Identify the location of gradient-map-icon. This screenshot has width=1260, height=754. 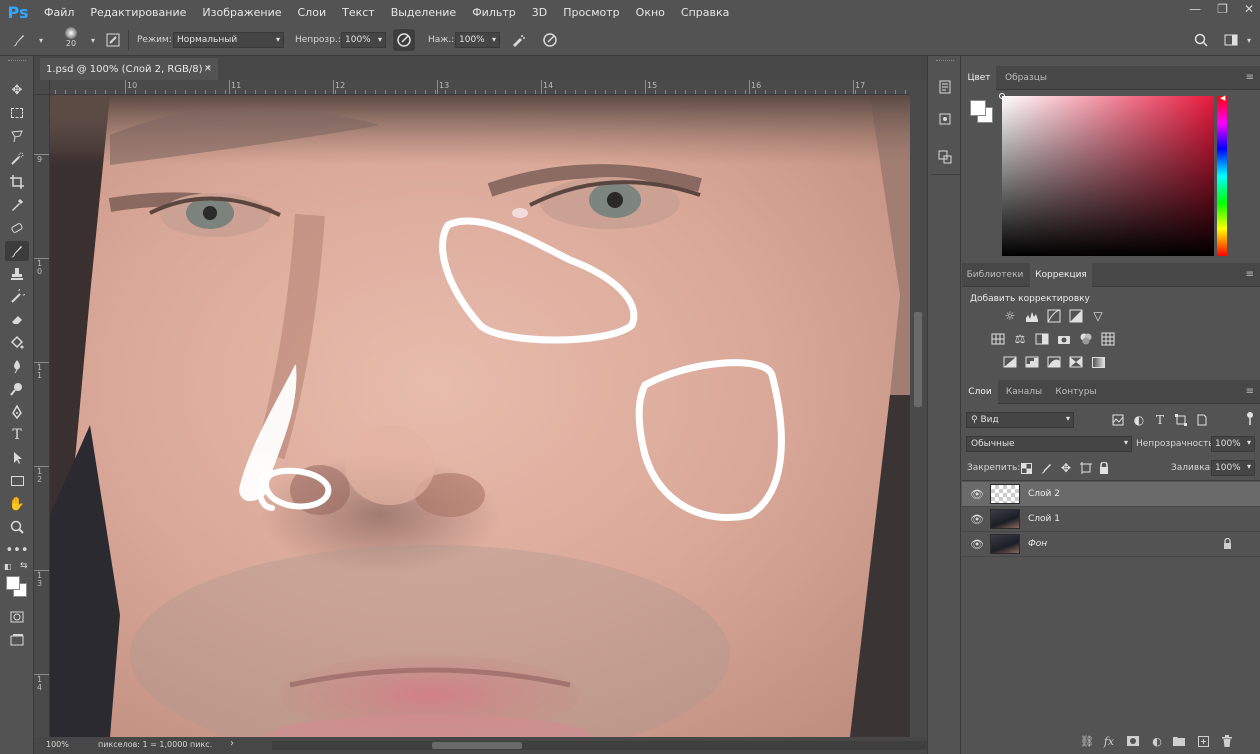
(1098, 362).